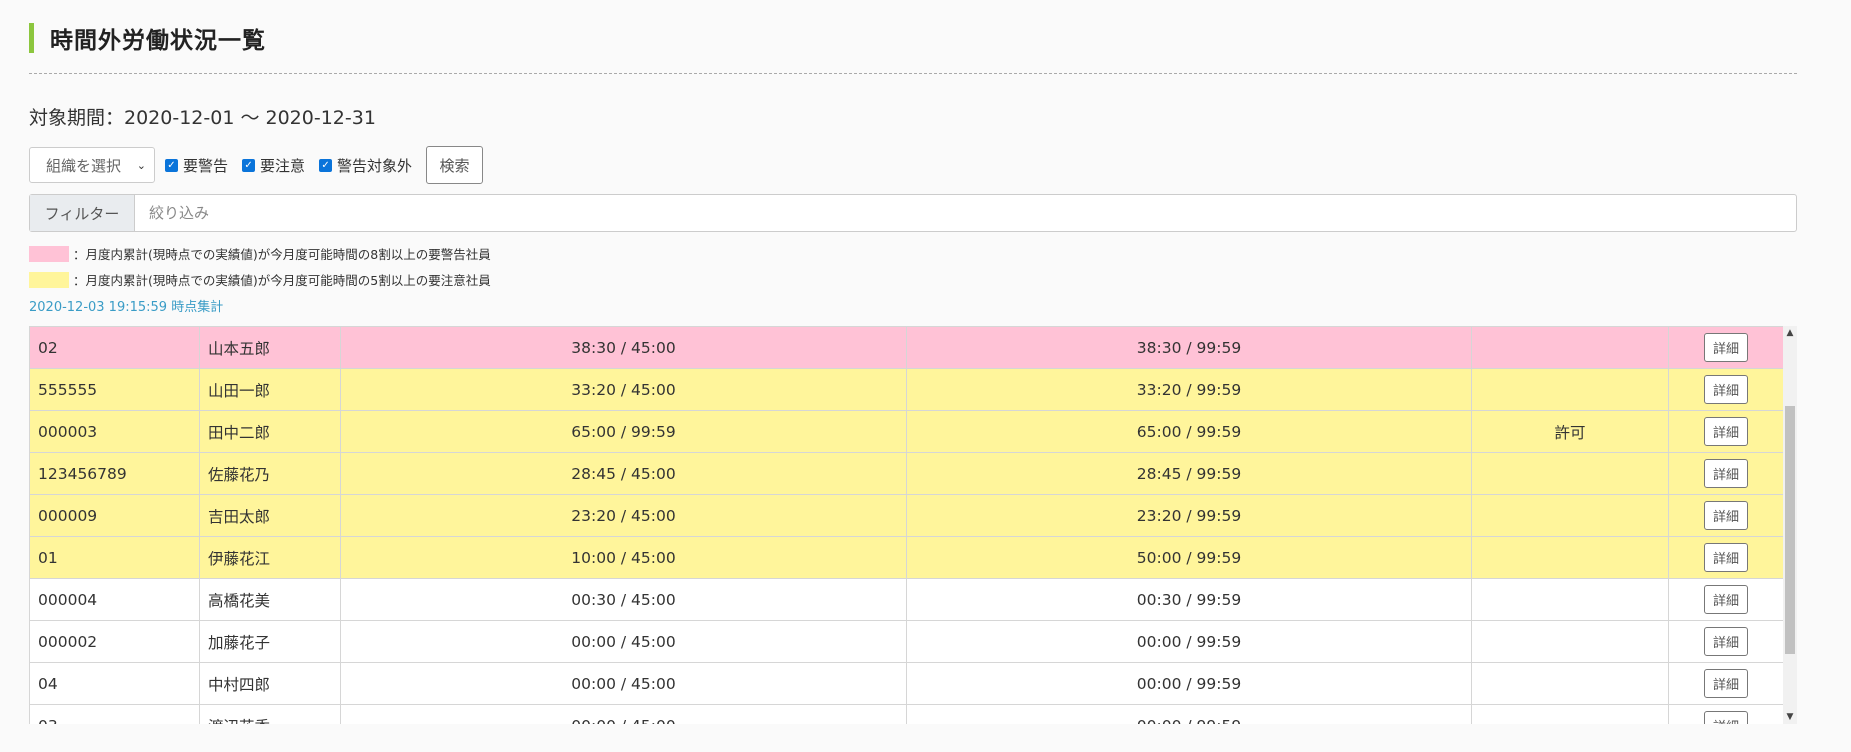 The image size is (1851, 752). I want to click on monthly-hours-cell: 00:30 / 45:00, so click(623, 599).